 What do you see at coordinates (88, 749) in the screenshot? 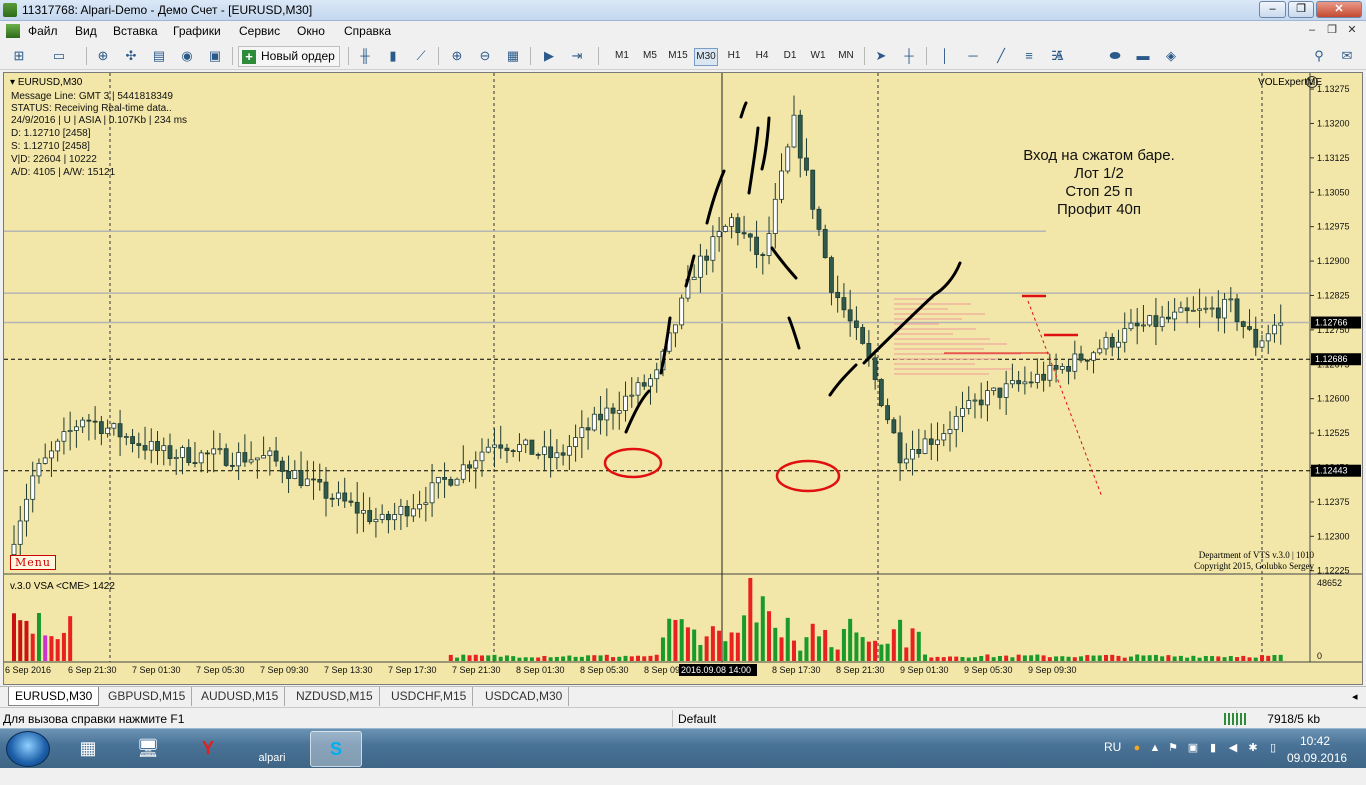
I see `calc-app-icon: ▦` at bounding box center [88, 749].